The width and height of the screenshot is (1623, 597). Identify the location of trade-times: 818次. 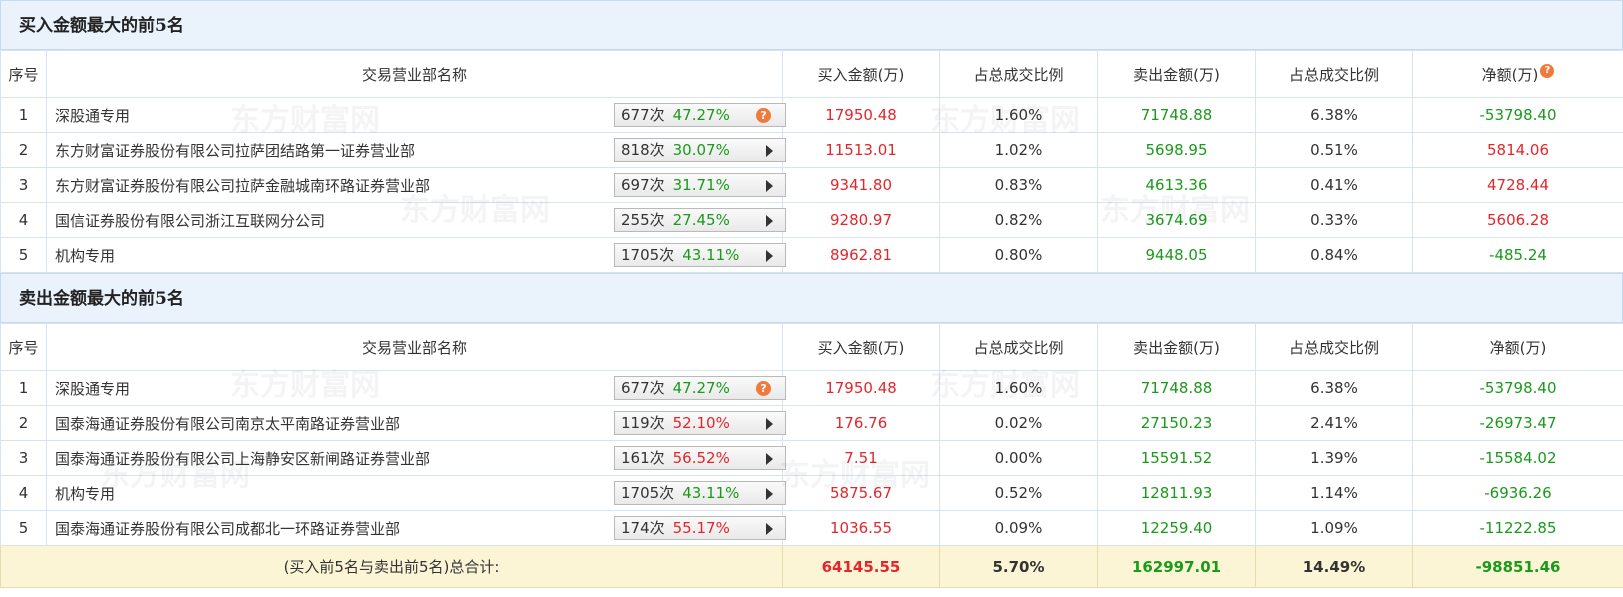
(643, 150).